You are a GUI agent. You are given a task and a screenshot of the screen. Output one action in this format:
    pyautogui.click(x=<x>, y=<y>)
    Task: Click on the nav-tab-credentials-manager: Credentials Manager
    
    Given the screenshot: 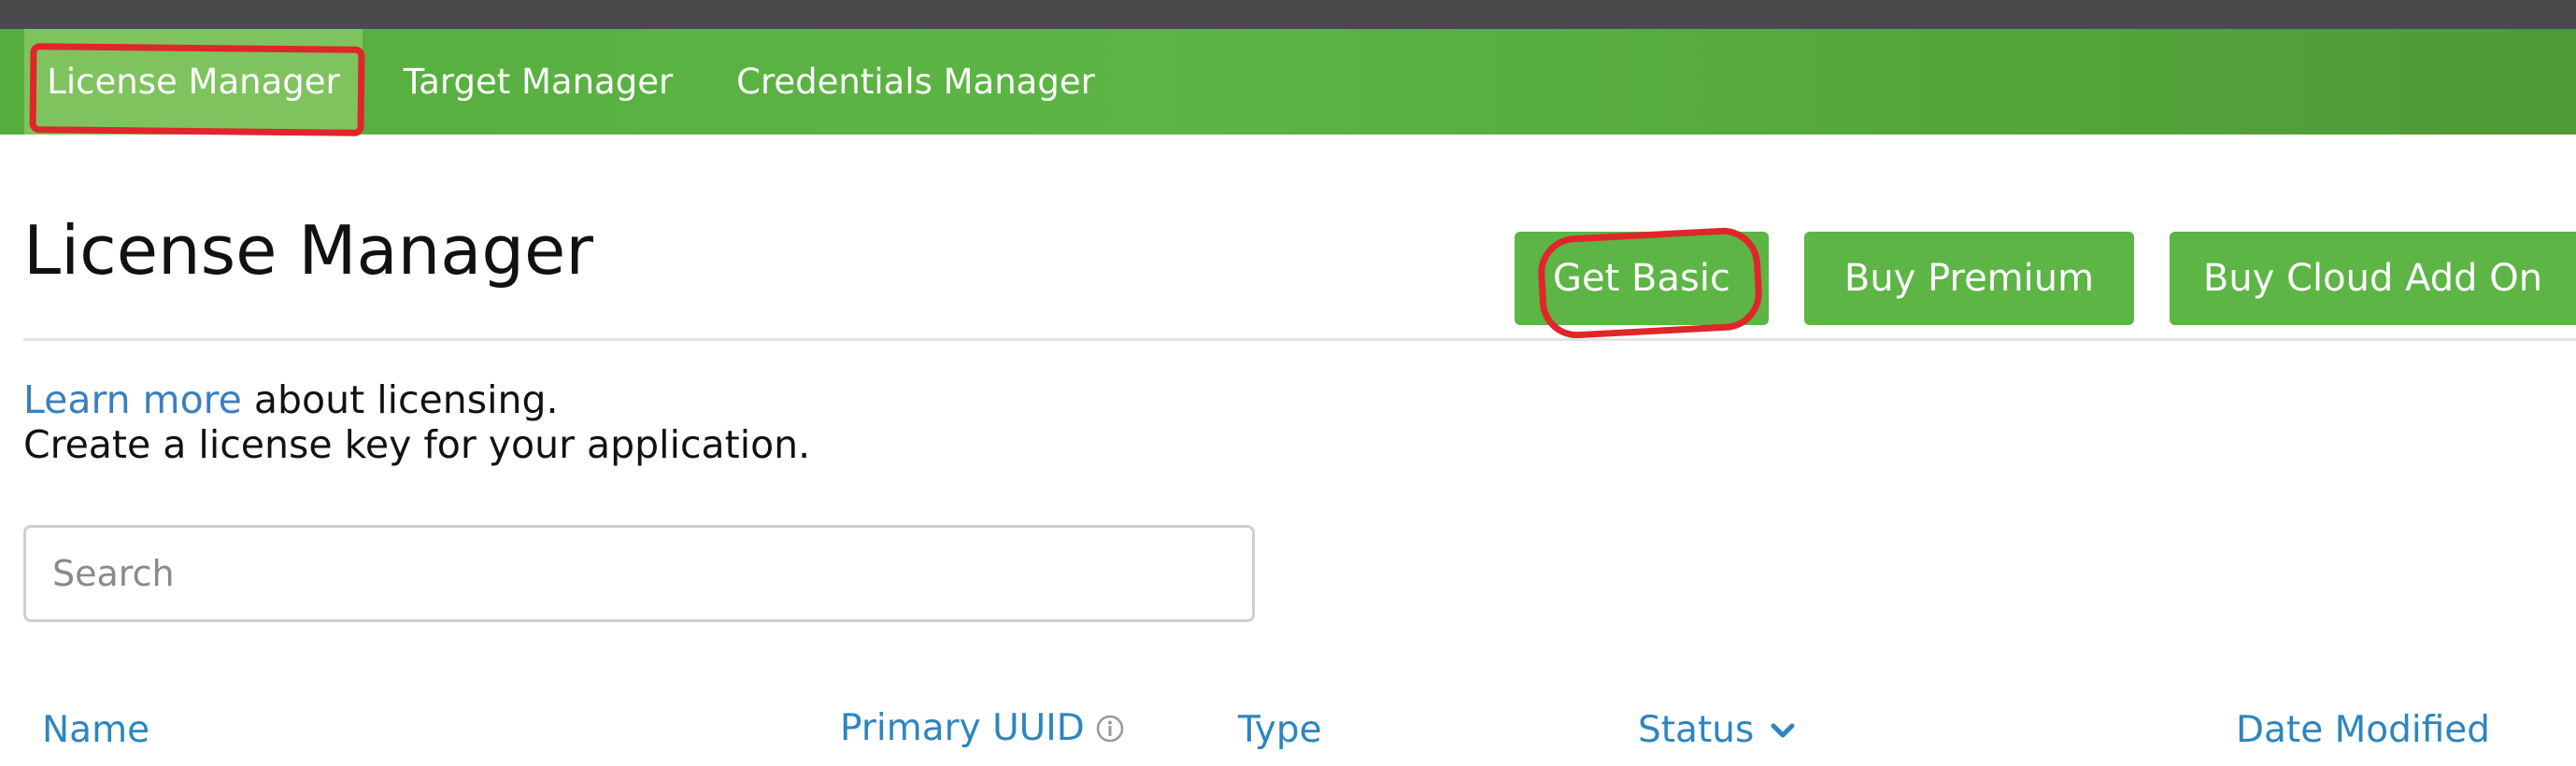 What is the action you would take?
    pyautogui.click(x=915, y=82)
    